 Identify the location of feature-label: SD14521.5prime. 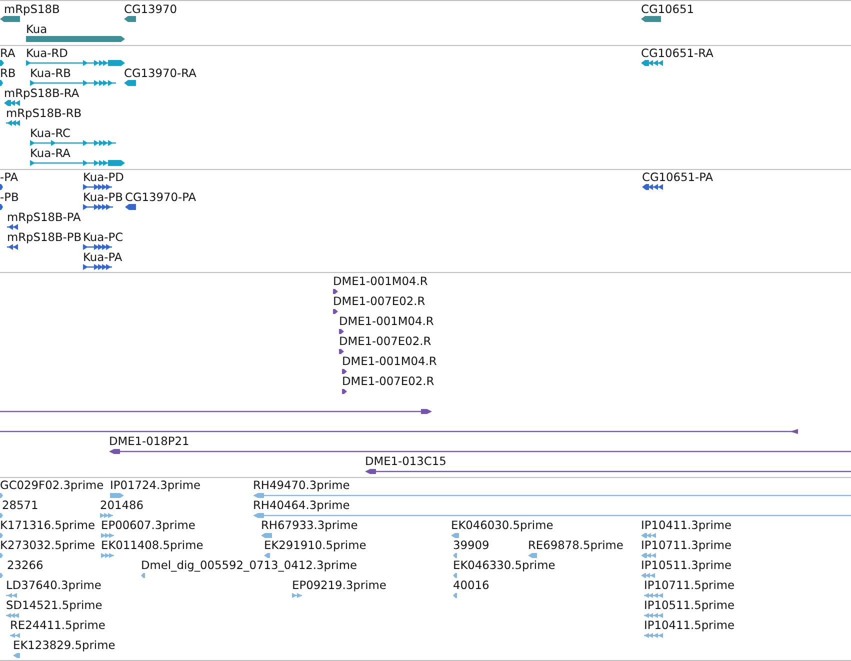
(54, 605).